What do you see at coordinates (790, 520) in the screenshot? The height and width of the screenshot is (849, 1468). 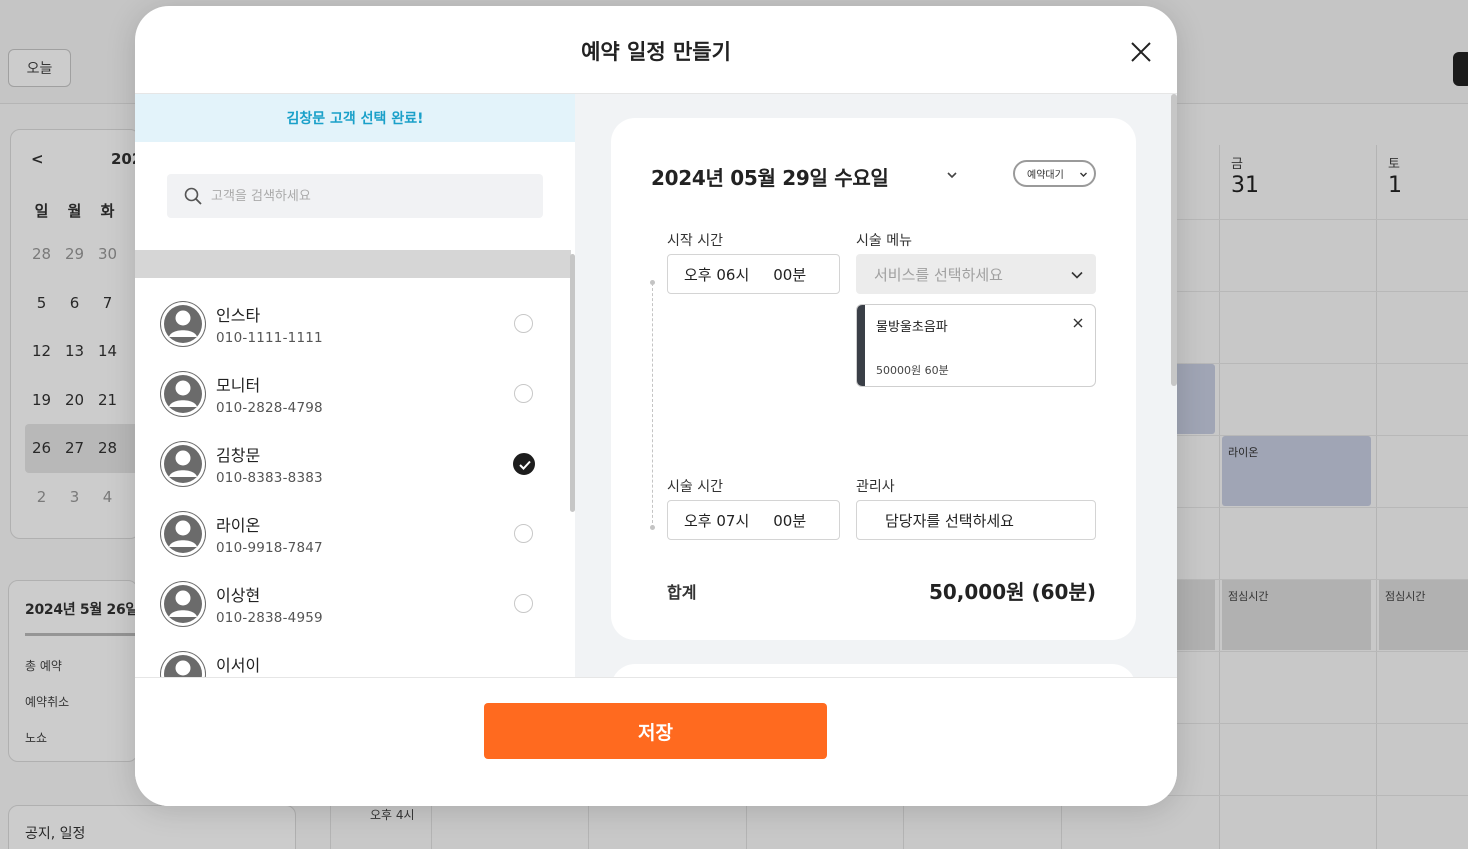 I see `end-minute: 00분` at bounding box center [790, 520].